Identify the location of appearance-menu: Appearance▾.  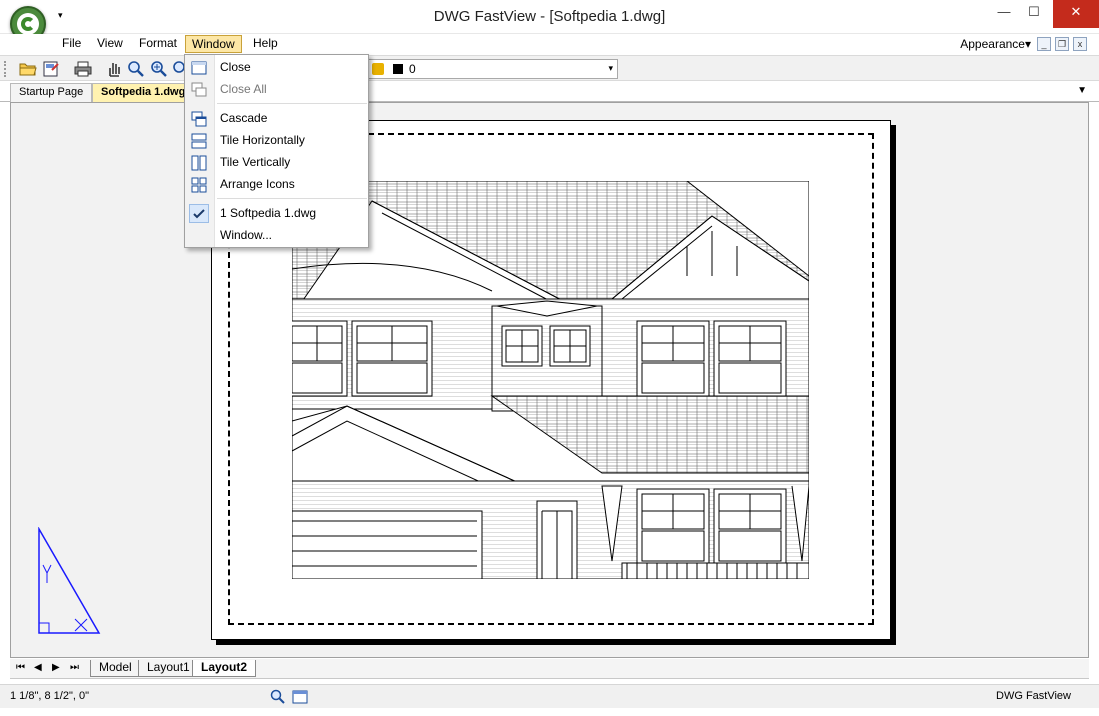
(995, 44).